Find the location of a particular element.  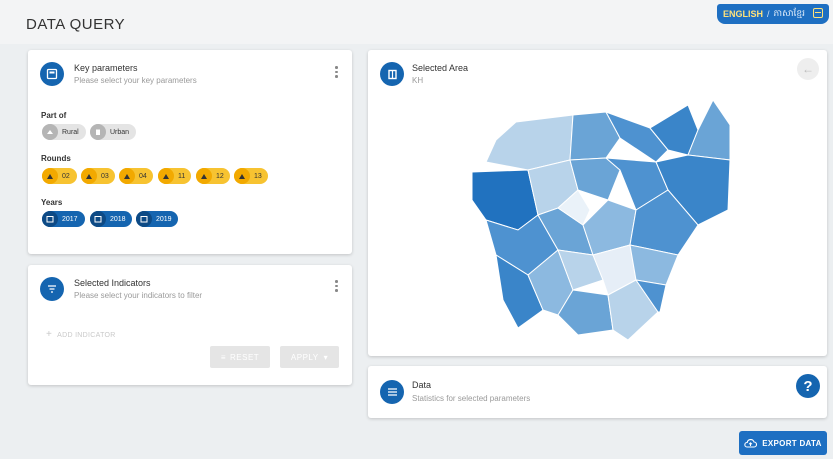

help-button: ? is located at coordinates (808, 386).